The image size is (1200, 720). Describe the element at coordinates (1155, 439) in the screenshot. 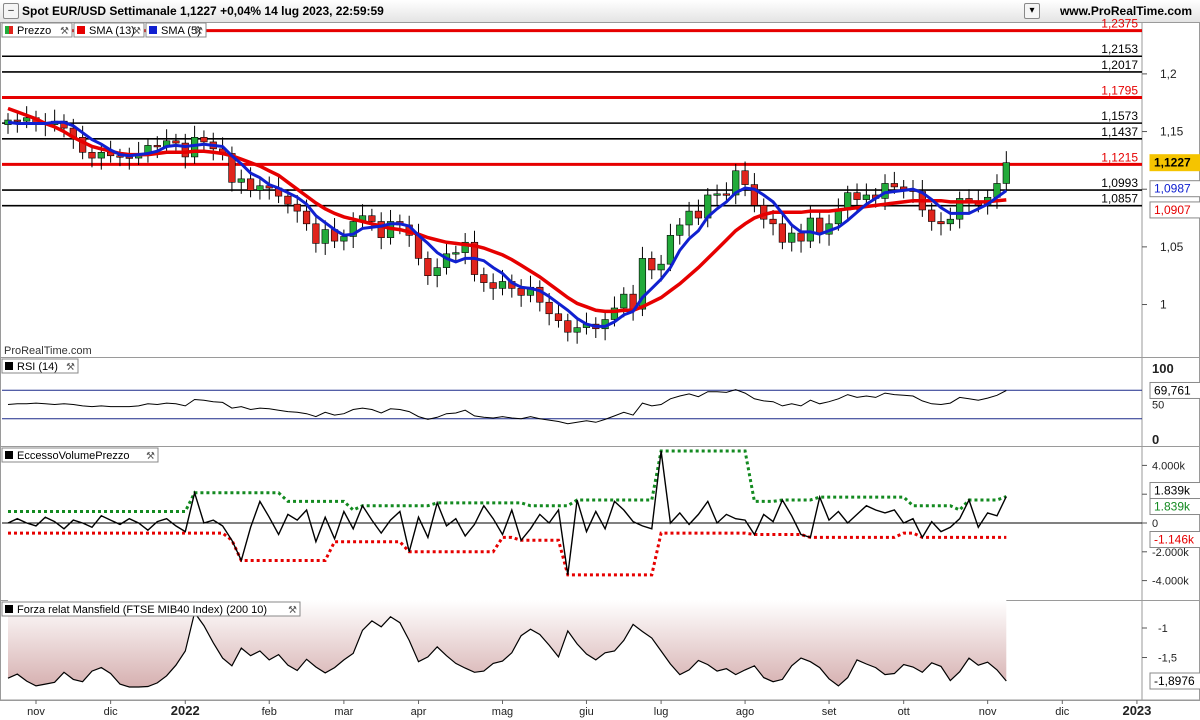

I see `rsi-tick-label-2: 0` at that location.